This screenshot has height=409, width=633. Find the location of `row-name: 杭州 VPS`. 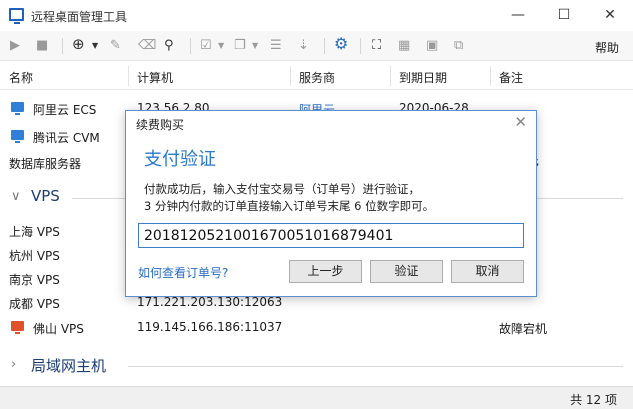

row-name: 杭州 VPS is located at coordinates (34, 256).